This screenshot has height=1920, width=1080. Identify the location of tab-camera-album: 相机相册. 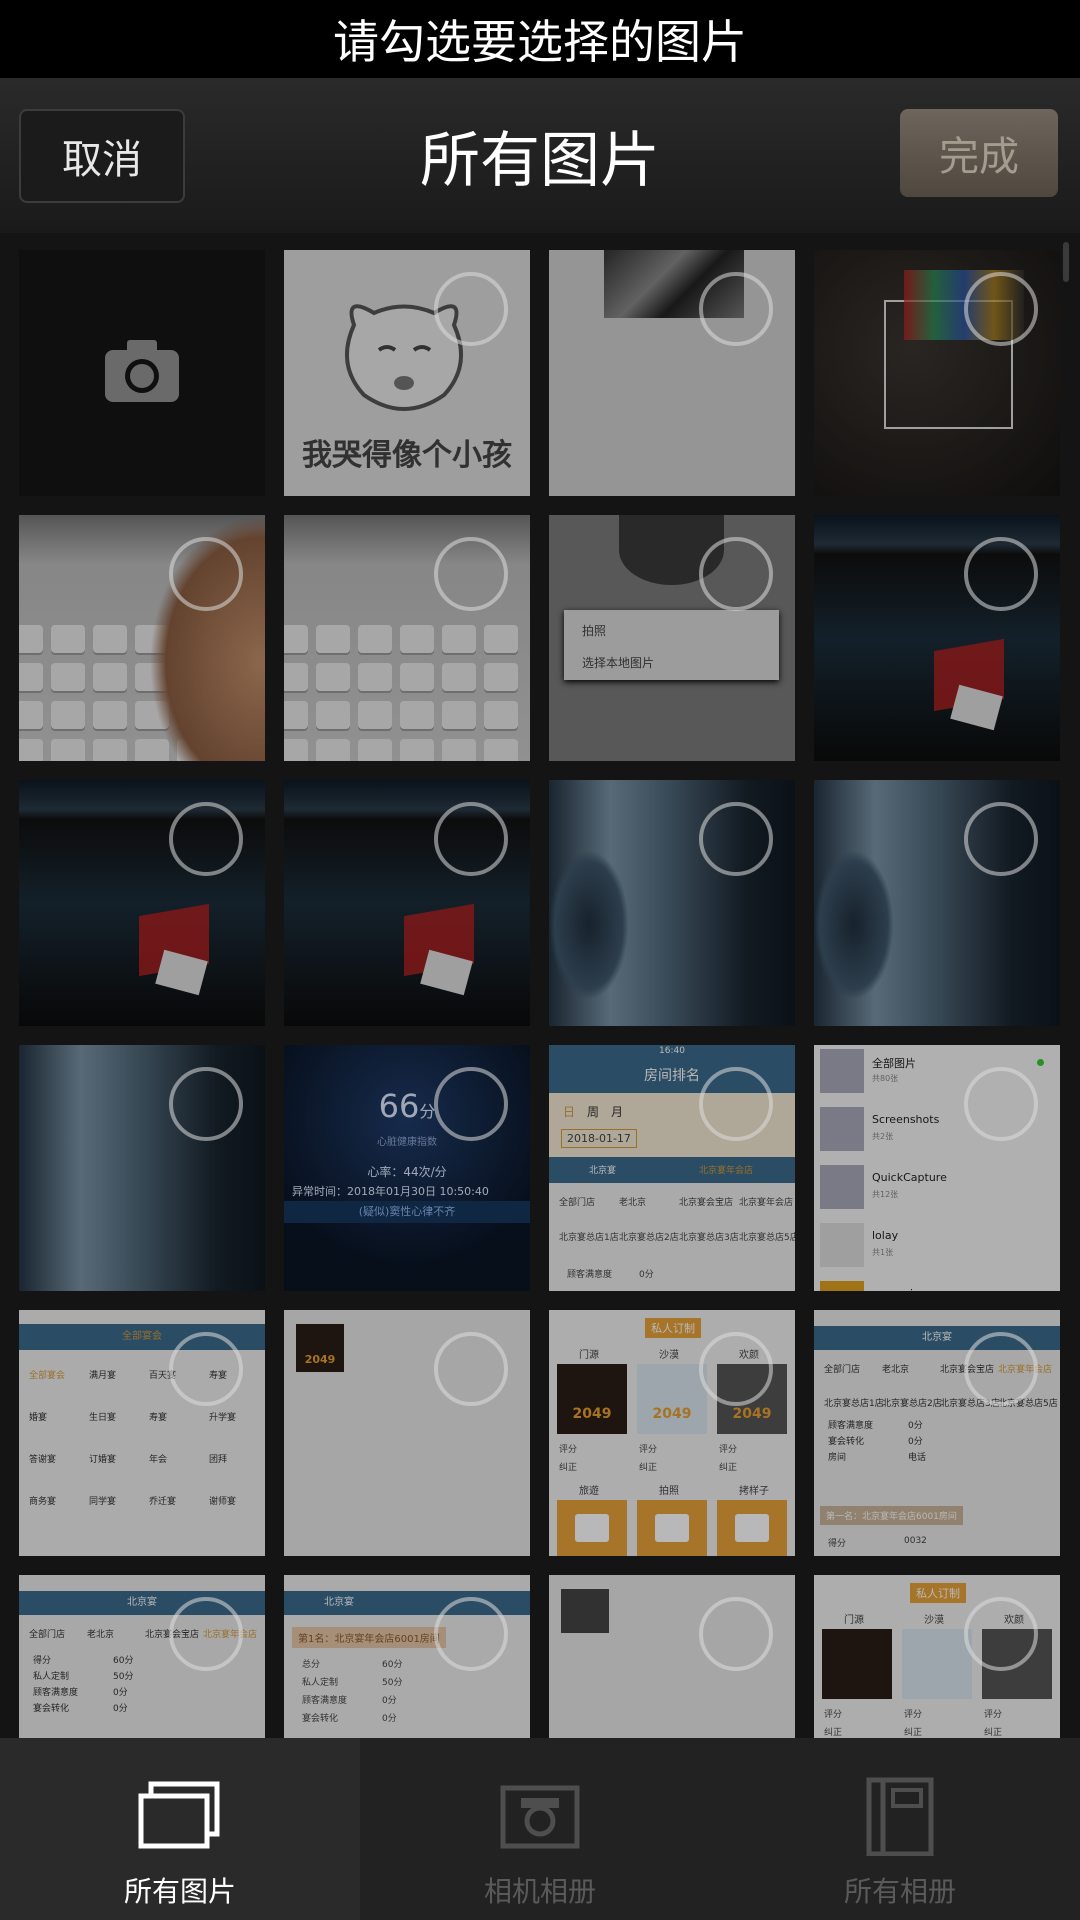
(540, 1829).